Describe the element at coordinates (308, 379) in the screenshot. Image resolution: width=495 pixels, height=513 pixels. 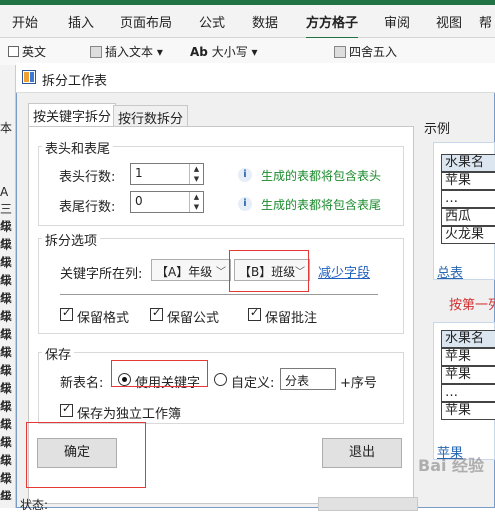
I see `custom-name-input: 分表` at that location.